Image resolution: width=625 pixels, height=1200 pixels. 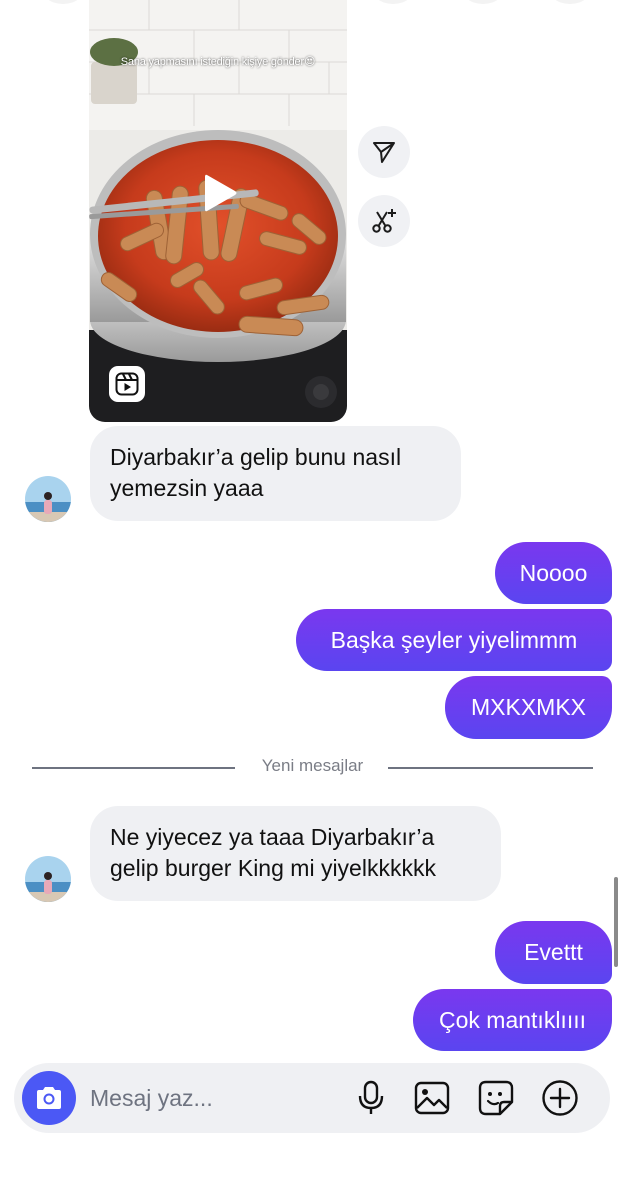 I want to click on message-text: Evettt, so click(x=553, y=952).